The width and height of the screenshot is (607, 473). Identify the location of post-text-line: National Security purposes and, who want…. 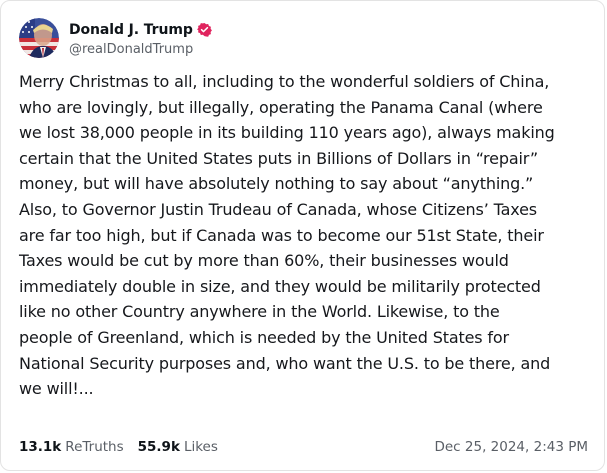
(285, 363).